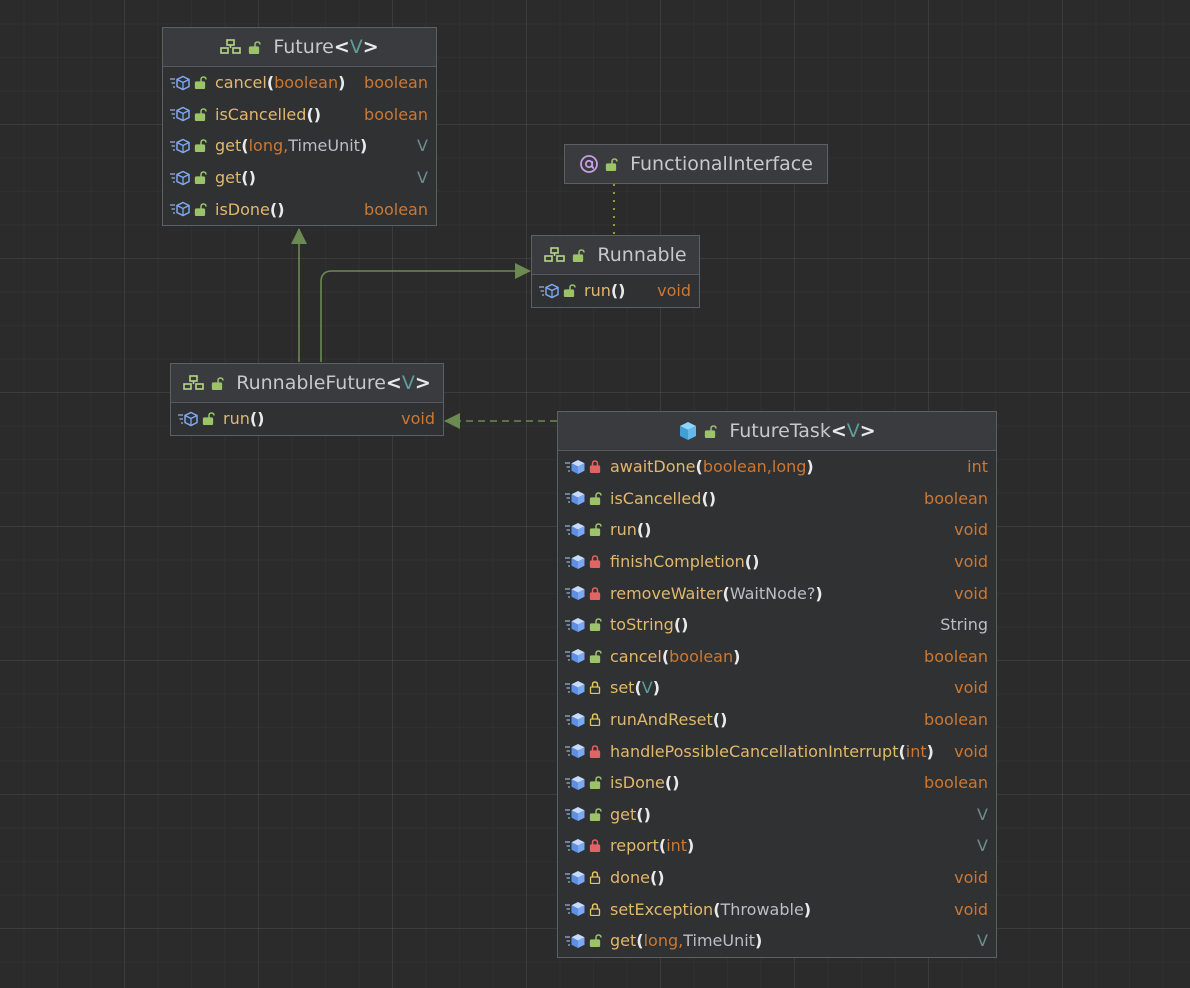 This screenshot has width=1190, height=988. I want to click on method-row: removeWaiter(WaitNode?) void, so click(777, 593).